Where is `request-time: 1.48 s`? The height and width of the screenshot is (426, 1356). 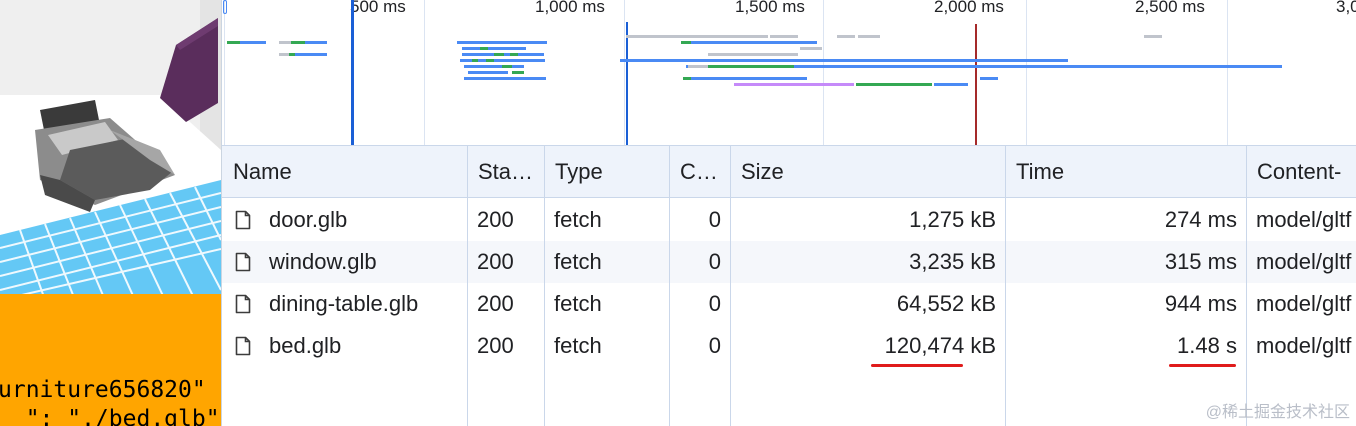
request-time: 1.48 s is located at coordinates (1124, 346).